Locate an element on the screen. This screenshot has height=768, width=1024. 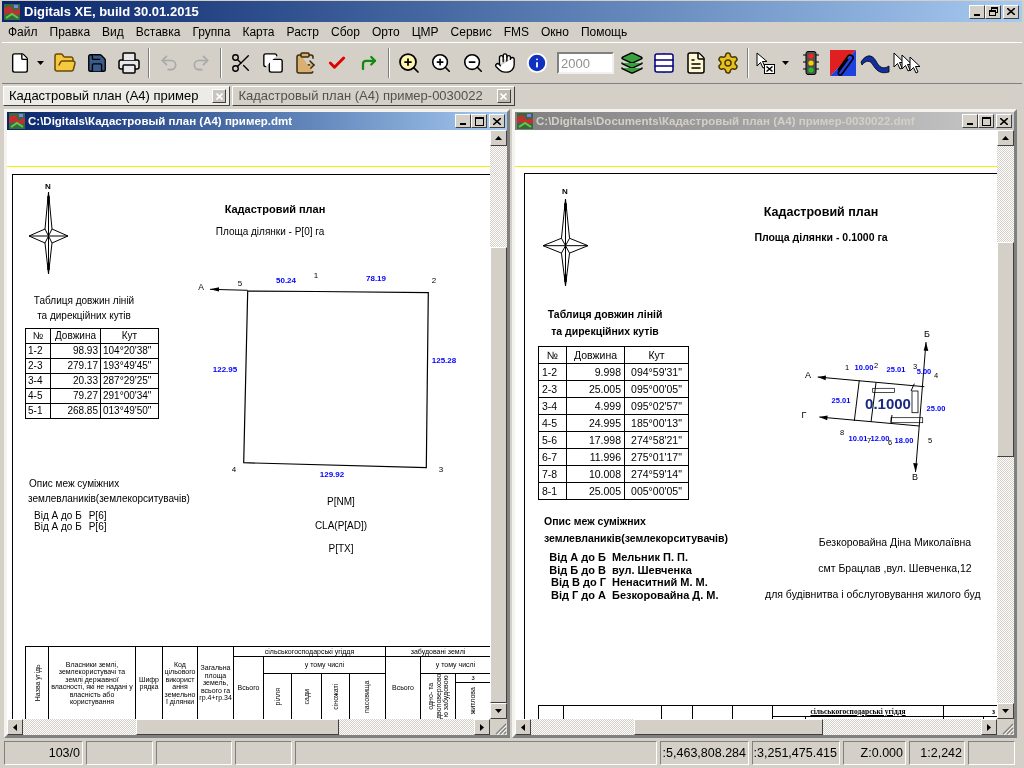
table-cell: 24.995 is located at coordinates (595, 423).